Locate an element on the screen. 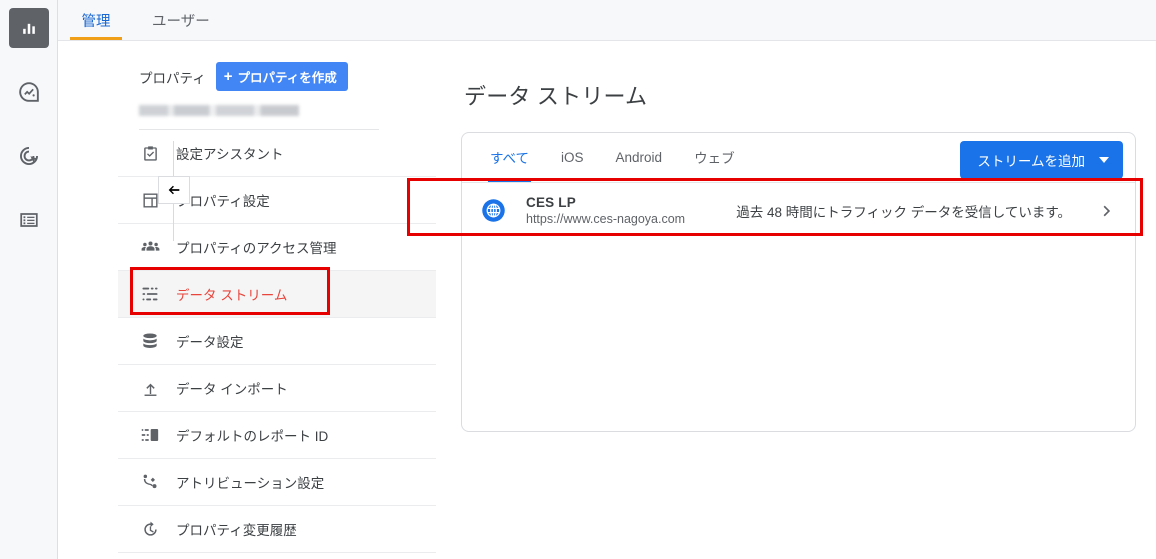  stream-name: CES LP is located at coordinates (551, 202).